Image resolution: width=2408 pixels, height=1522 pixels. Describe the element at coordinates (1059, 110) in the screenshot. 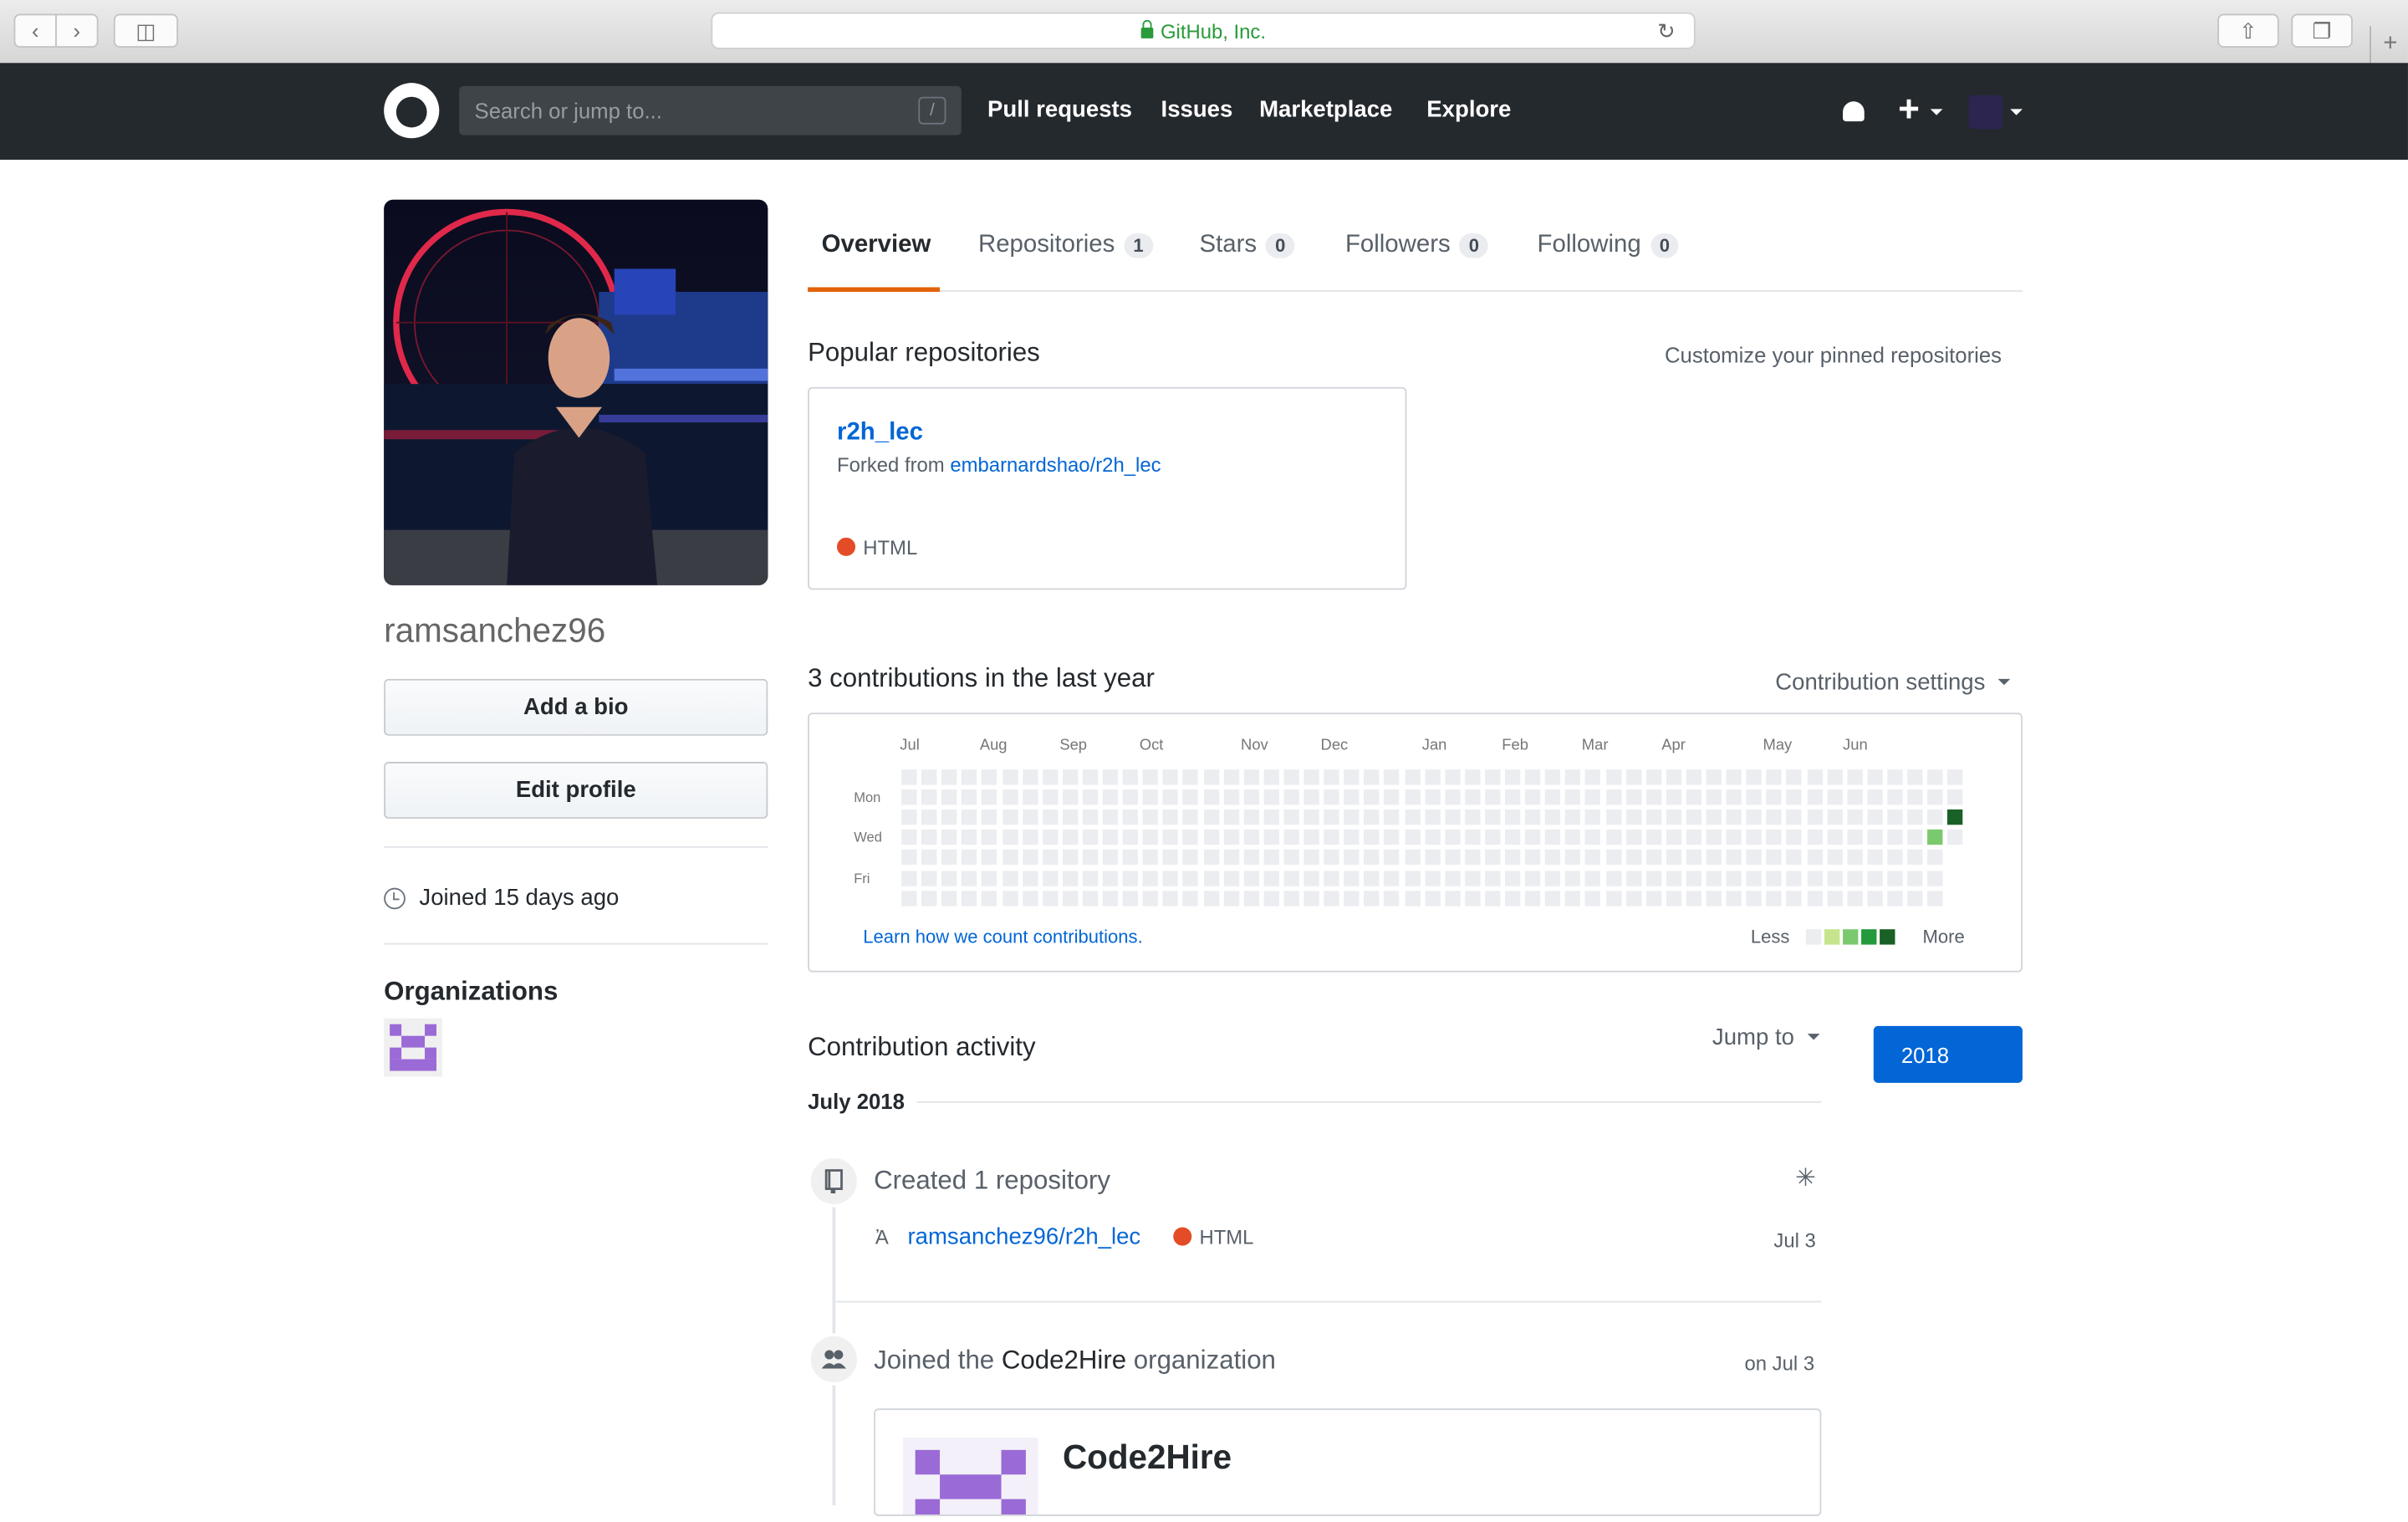

I see `nav-pull-requests: Pull requests` at that location.